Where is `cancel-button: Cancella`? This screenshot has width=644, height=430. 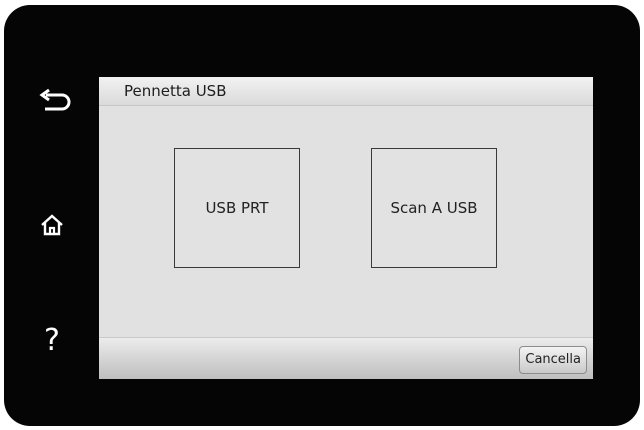 cancel-button: Cancella is located at coordinates (553, 360).